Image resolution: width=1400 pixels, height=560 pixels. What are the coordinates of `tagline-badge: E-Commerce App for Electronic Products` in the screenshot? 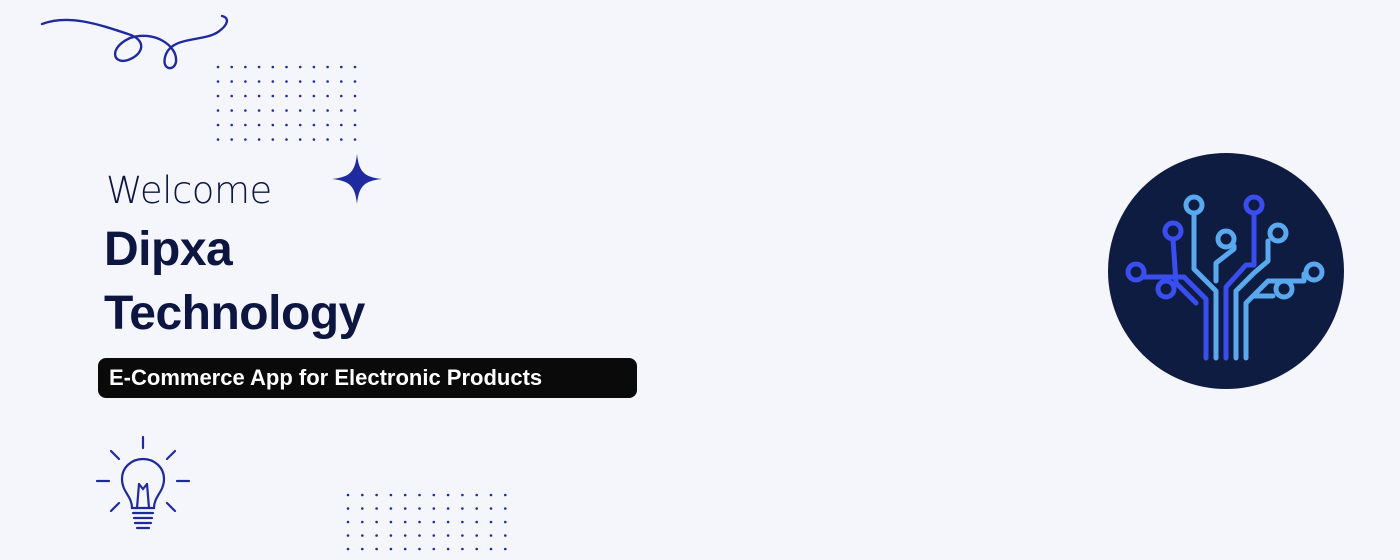 It's located at (367, 378).